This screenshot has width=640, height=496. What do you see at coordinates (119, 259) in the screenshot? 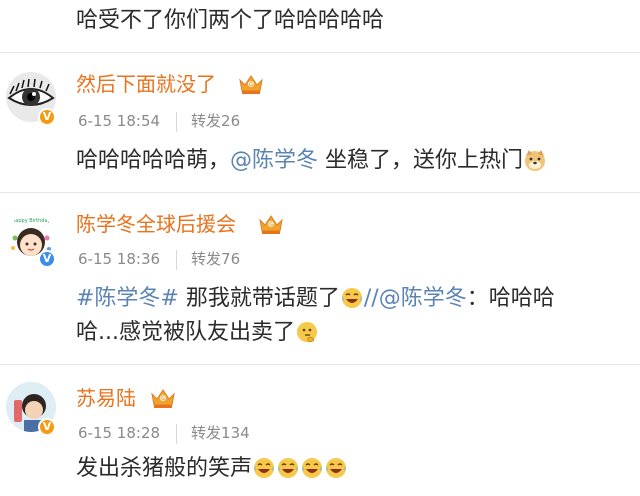
I see `timestamp: 6-15 18:36` at bounding box center [119, 259].